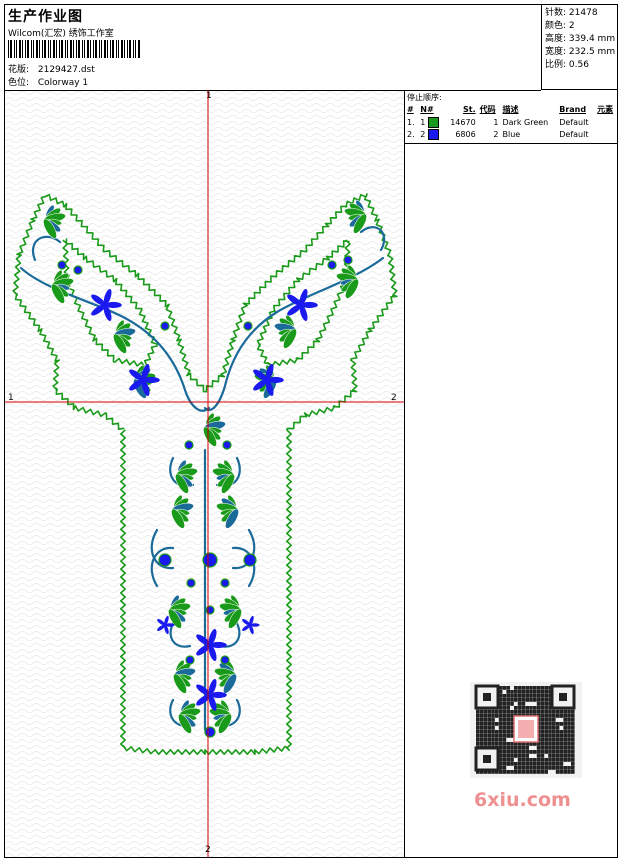  Describe the element at coordinates (573, 109) in the screenshot. I see `col-brand: Brand` at that location.